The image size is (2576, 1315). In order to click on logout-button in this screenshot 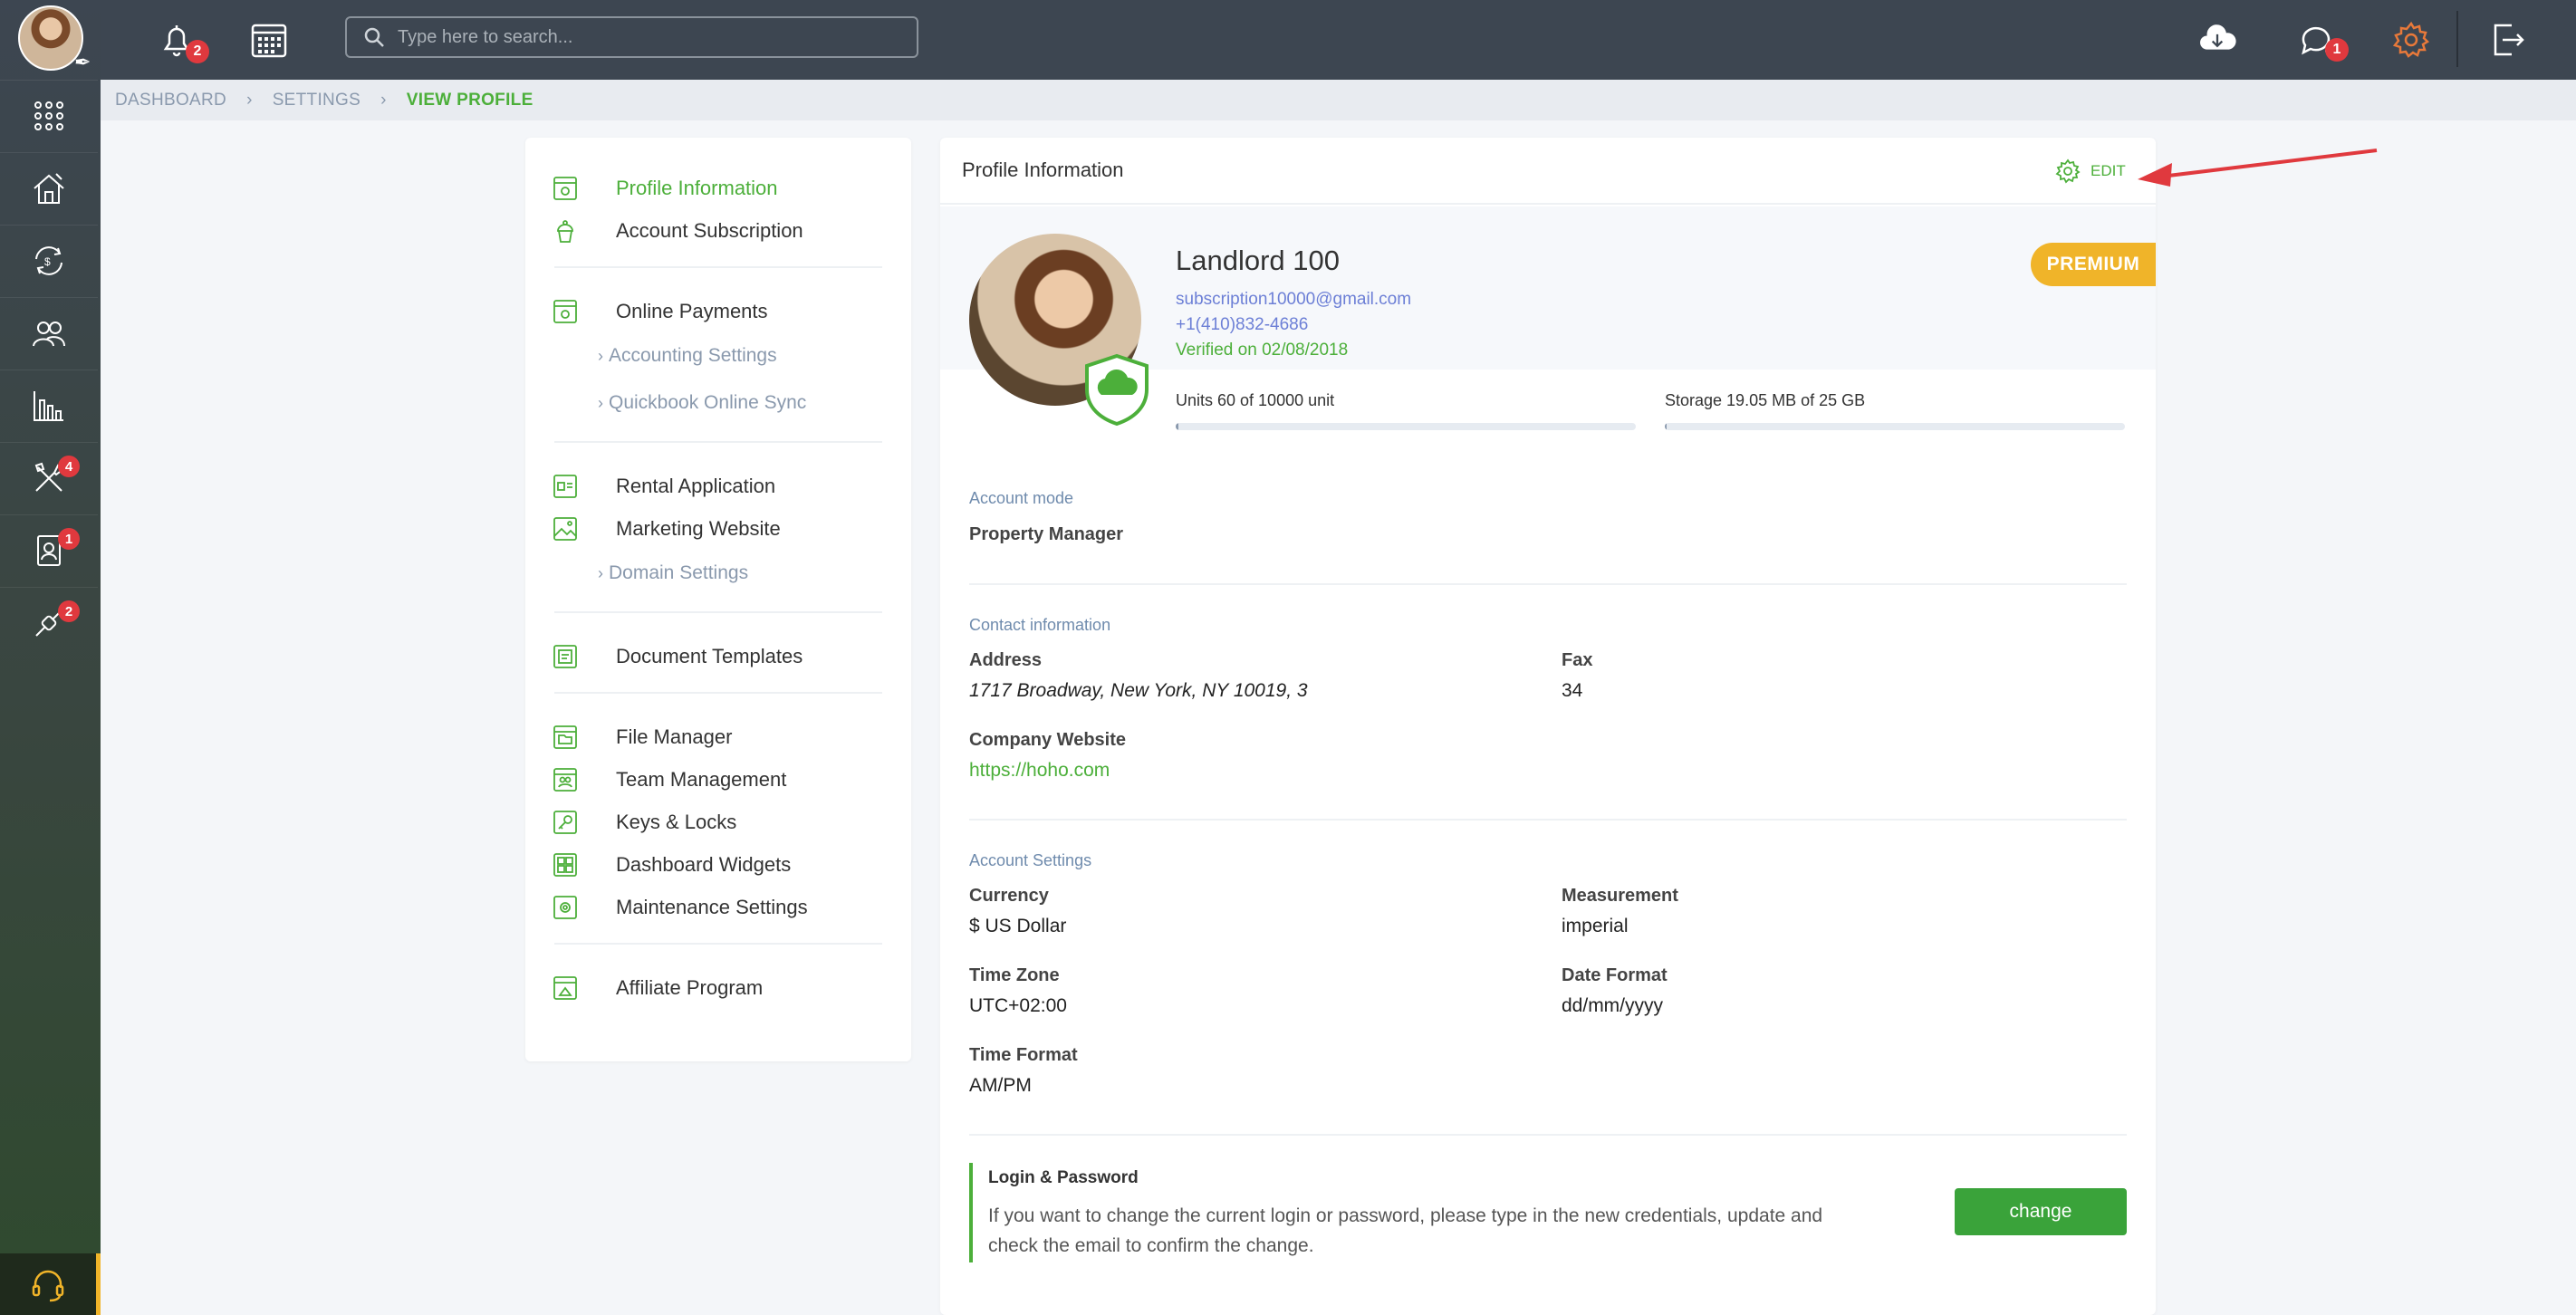, I will do `click(2508, 39)`.